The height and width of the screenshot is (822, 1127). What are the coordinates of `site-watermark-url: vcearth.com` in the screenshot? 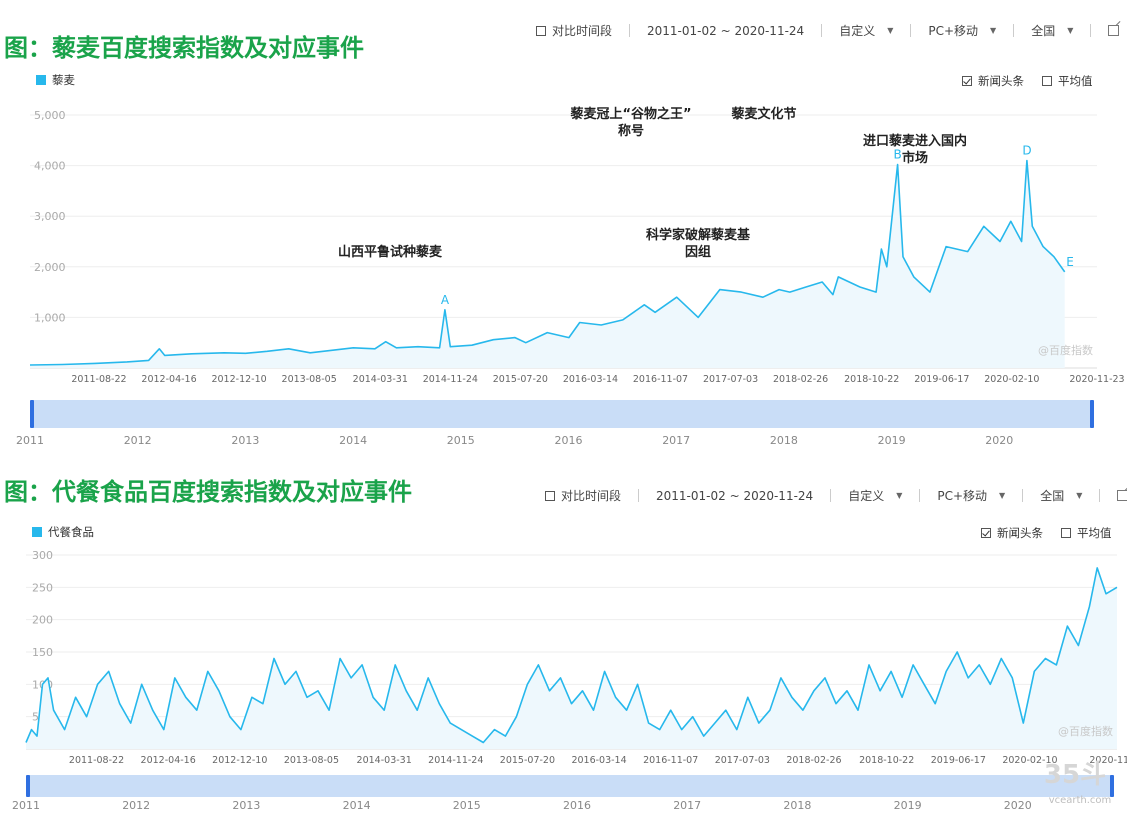 It's located at (1080, 800).